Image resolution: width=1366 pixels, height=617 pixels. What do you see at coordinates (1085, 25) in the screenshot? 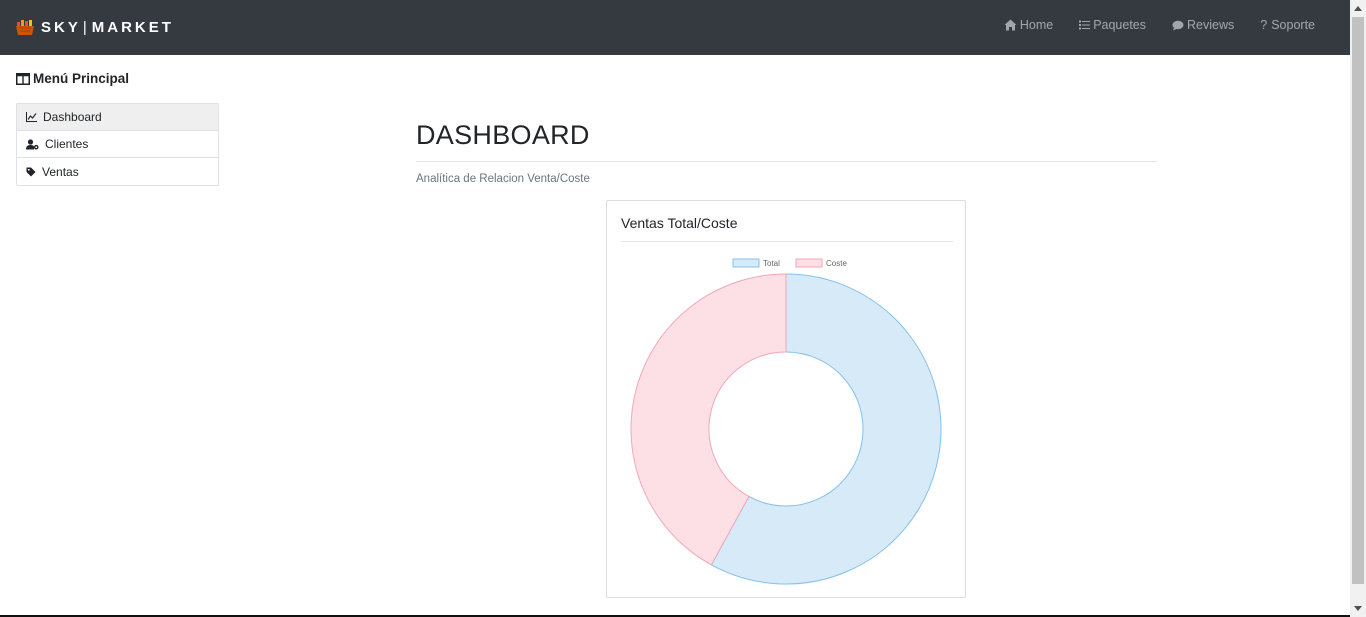
I see `list-icon` at bounding box center [1085, 25].